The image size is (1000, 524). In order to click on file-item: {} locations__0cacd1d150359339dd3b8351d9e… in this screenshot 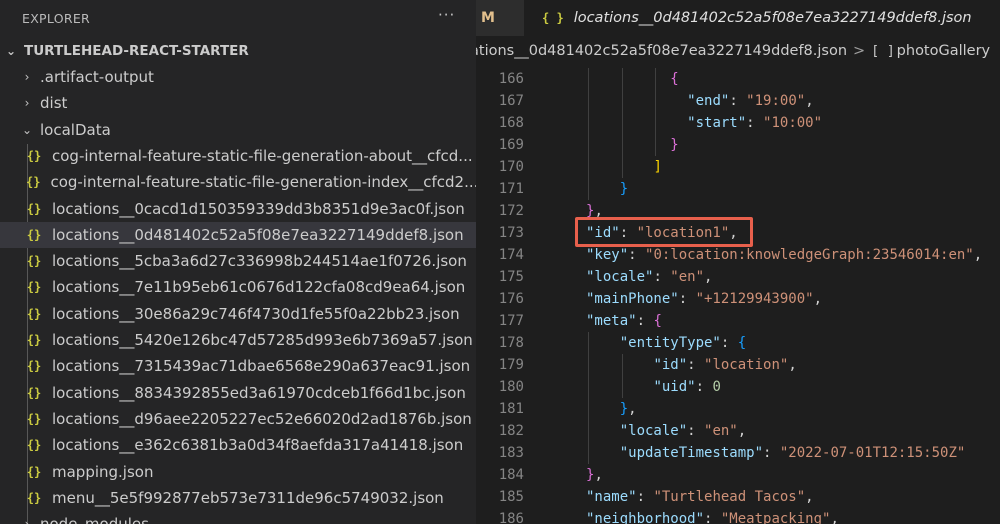, I will do `click(238, 209)`.